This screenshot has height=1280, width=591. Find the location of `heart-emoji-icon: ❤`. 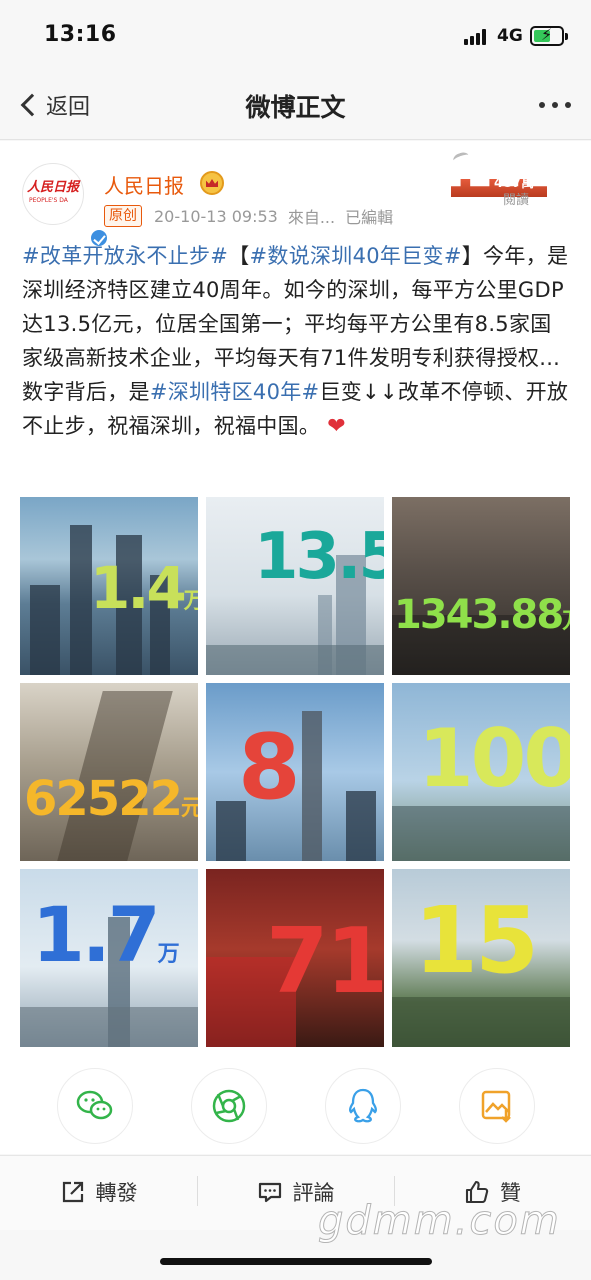

heart-emoji-icon: ❤ is located at coordinates (336, 426).